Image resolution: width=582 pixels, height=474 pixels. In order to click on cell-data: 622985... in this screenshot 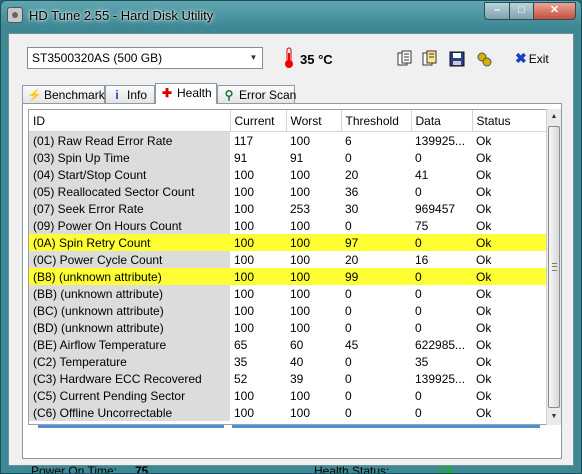, I will do `click(440, 344)`.